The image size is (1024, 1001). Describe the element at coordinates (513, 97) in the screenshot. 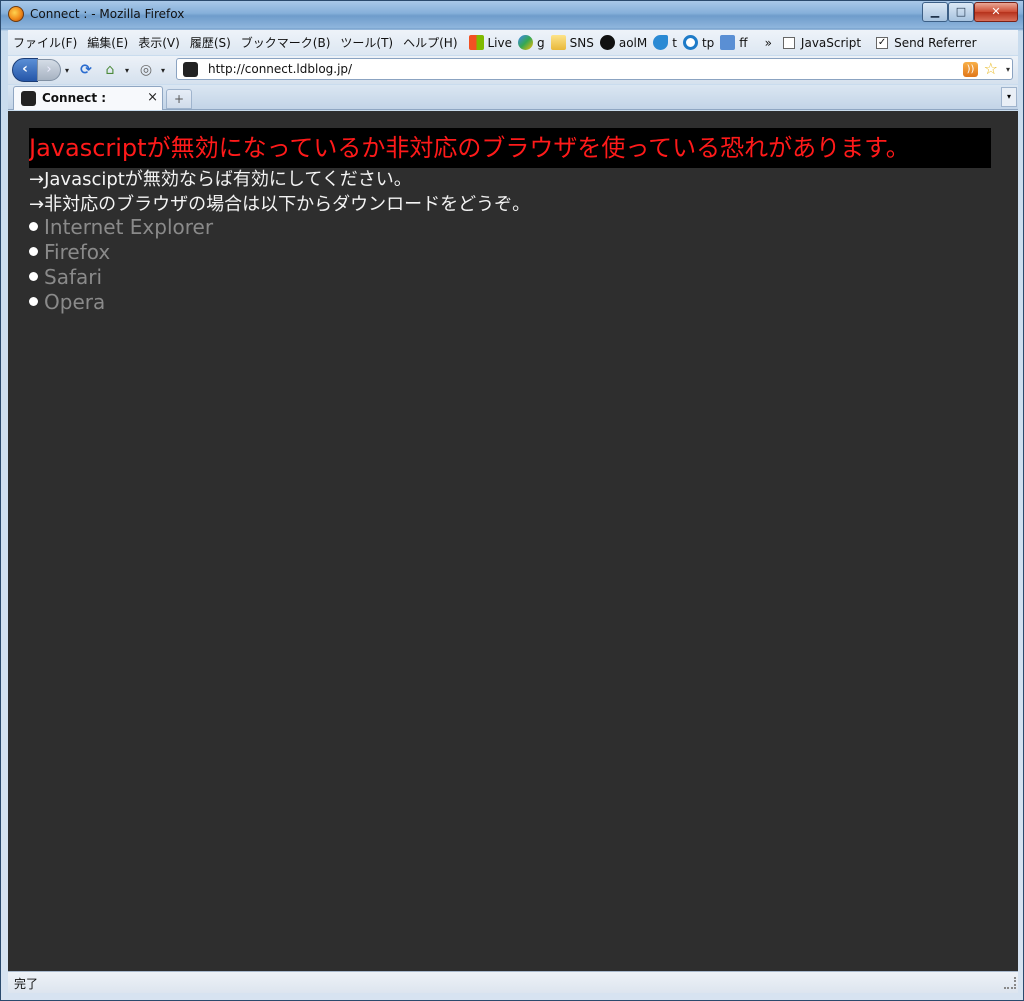

I see `tab-bar: Connect : × + ▾` at that location.